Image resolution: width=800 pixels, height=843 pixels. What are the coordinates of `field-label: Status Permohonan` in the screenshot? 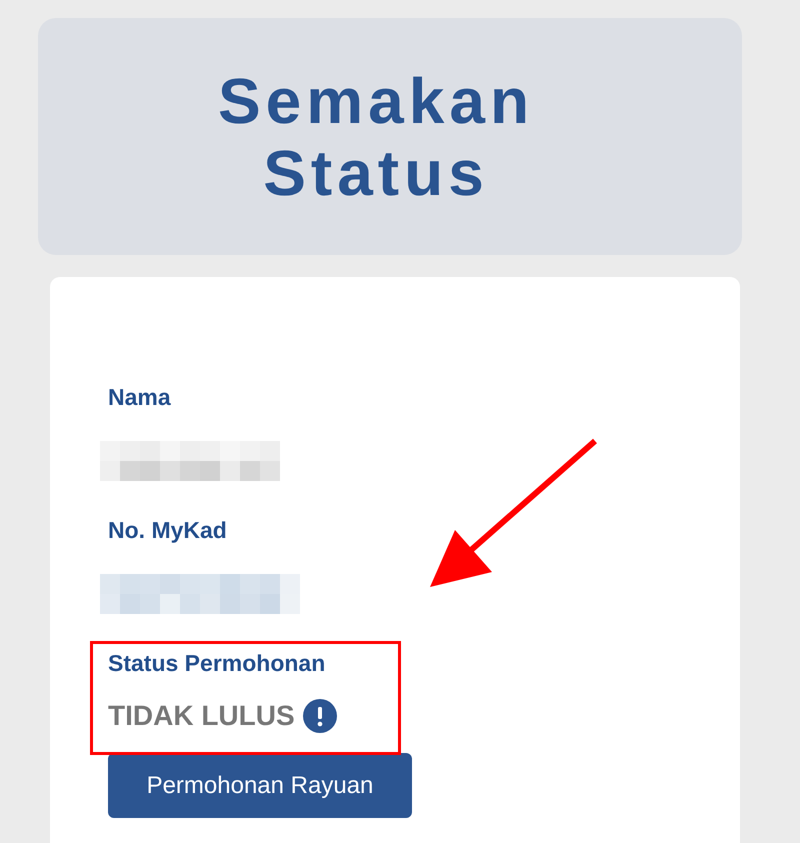 It's located at (217, 663).